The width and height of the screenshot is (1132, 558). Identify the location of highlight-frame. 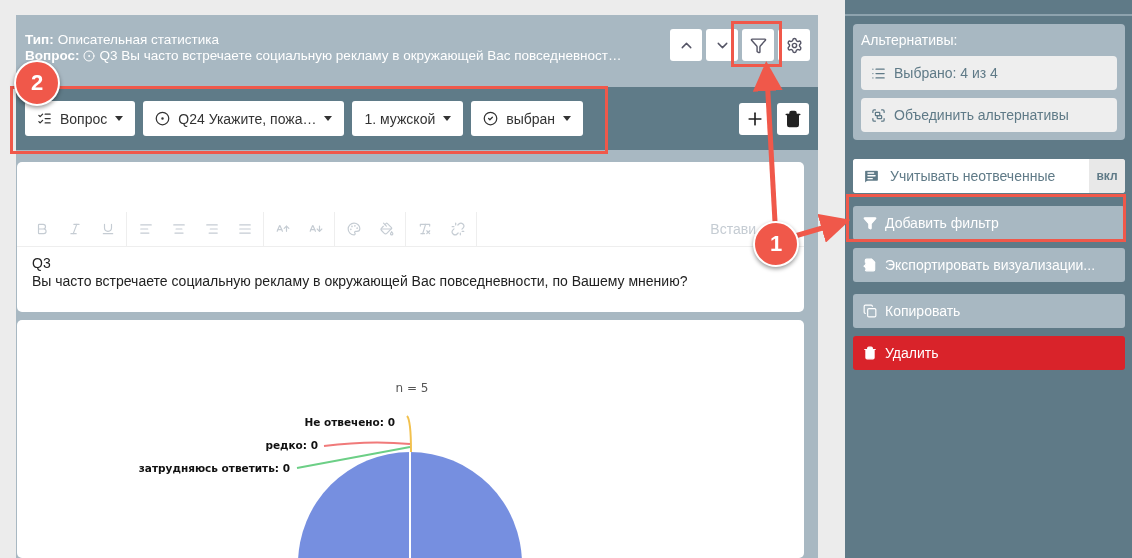
(756, 44).